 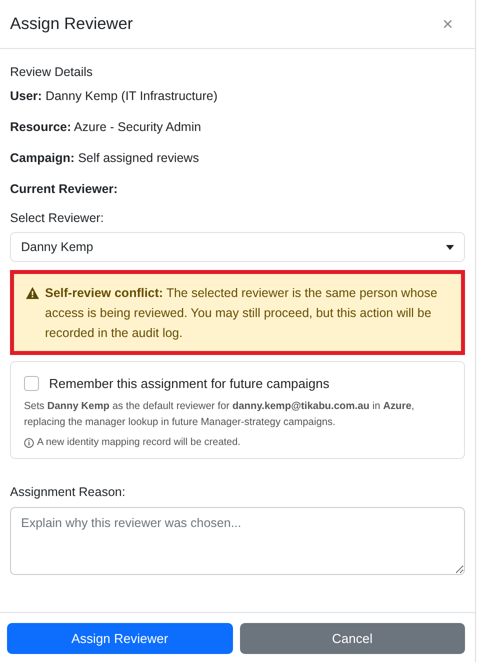 What do you see at coordinates (138, 442) in the screenshot?
I see `note-text: A new identity mapping record will be created.` at bounding box center [138, 442].